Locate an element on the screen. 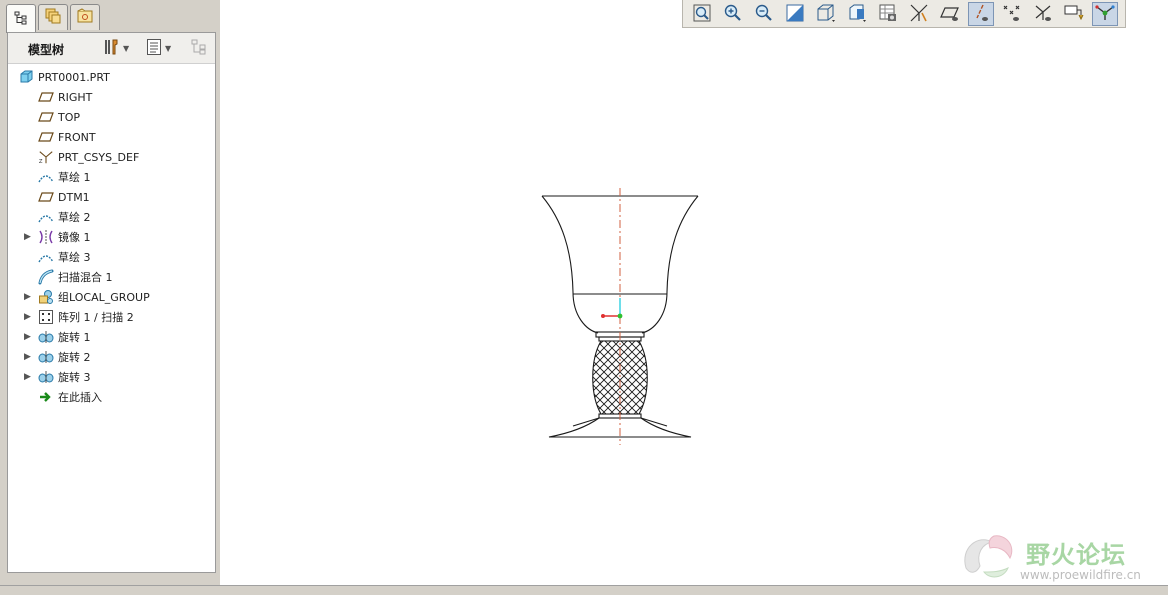 The height and width of the screenshot is (595, 1168). tree-item-label: 旋转 3 is located at coordinates (74, 377).